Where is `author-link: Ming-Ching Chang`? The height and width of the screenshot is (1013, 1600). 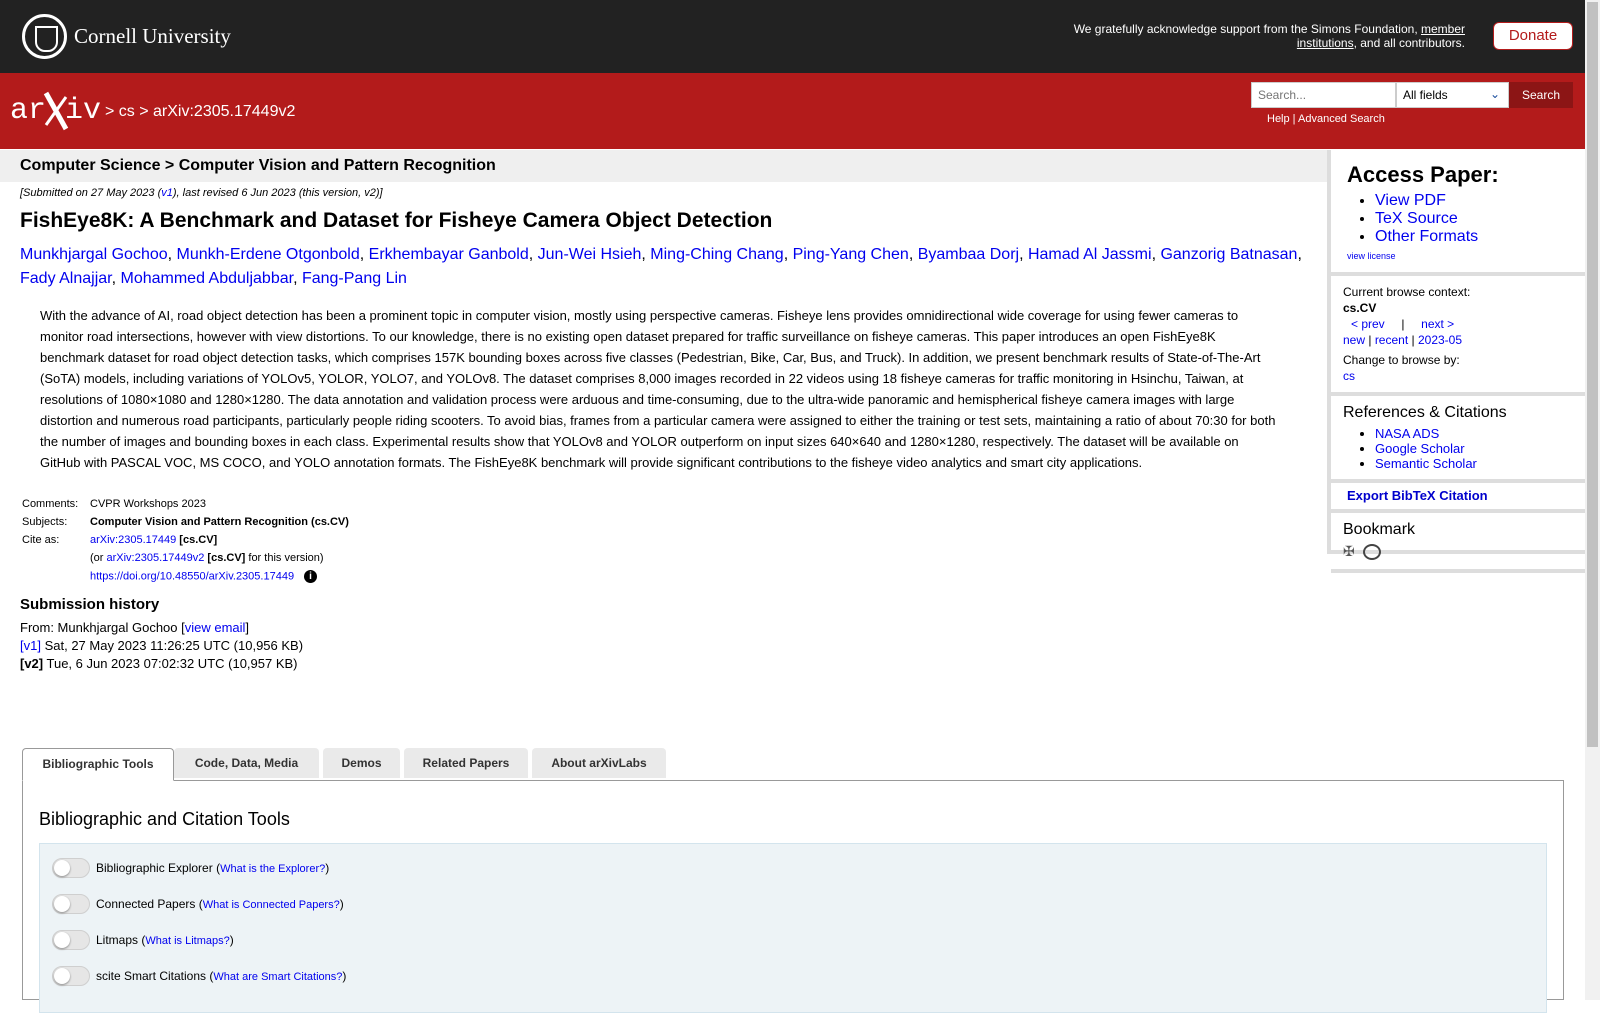
author-link: Ming-Ching Chang is located at coordinates (716, 254).